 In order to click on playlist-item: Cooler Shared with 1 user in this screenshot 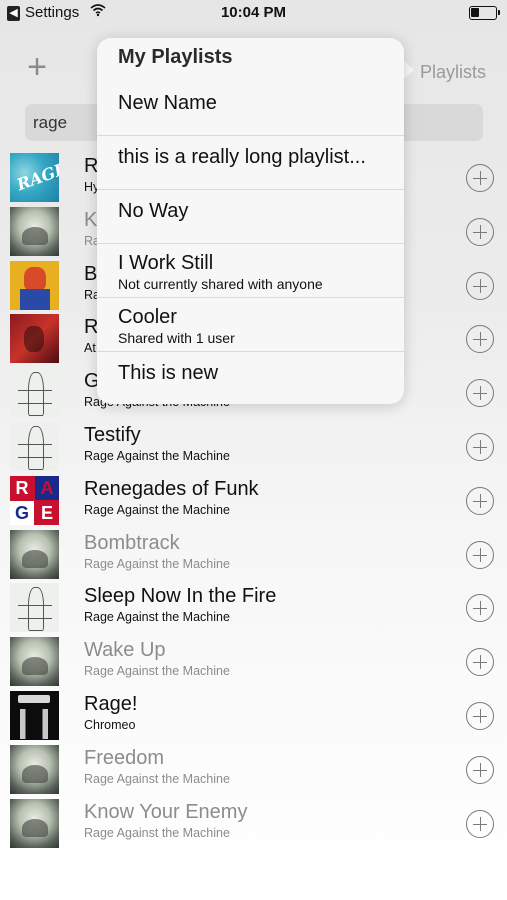, I will do `click(250, 325)`.